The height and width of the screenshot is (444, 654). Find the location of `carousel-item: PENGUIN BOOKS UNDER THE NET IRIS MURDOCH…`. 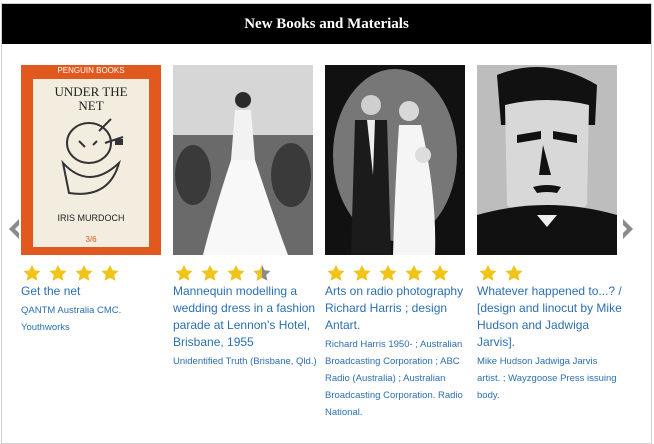

carousel-item: PENGUIN BOOKS UNDER THE NET IRIS MURDOCH… is located at coordinates (94, 200).